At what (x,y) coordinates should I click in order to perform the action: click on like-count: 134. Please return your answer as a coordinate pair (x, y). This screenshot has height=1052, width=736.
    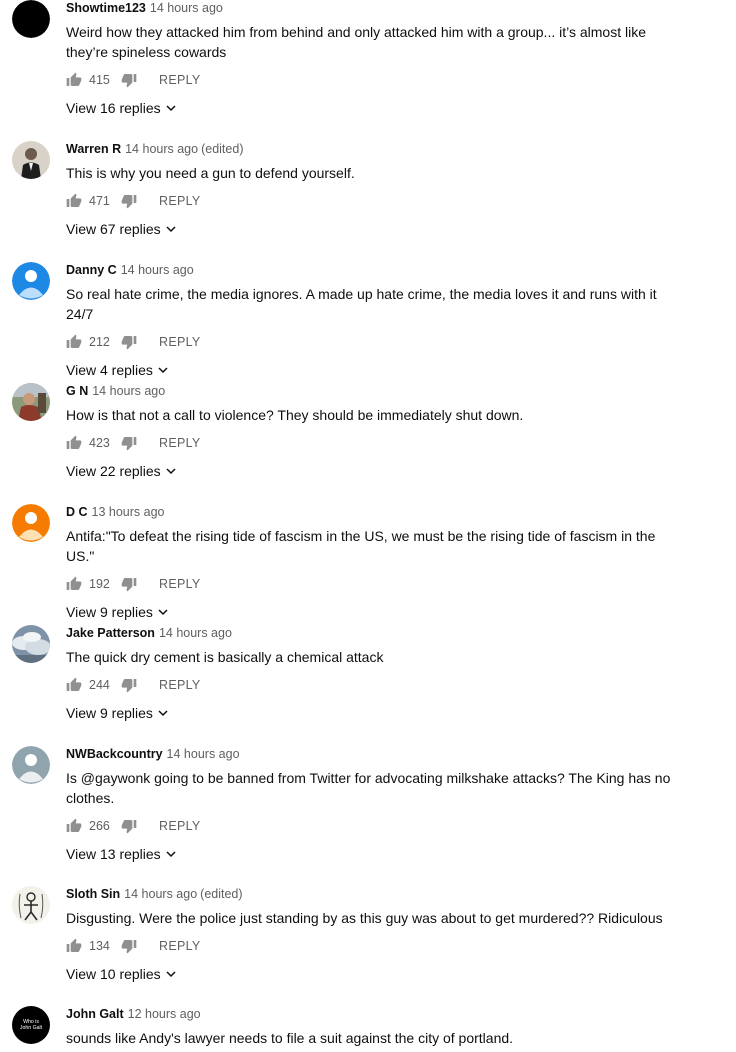
    Looking at the image, I should click on (99, 946).